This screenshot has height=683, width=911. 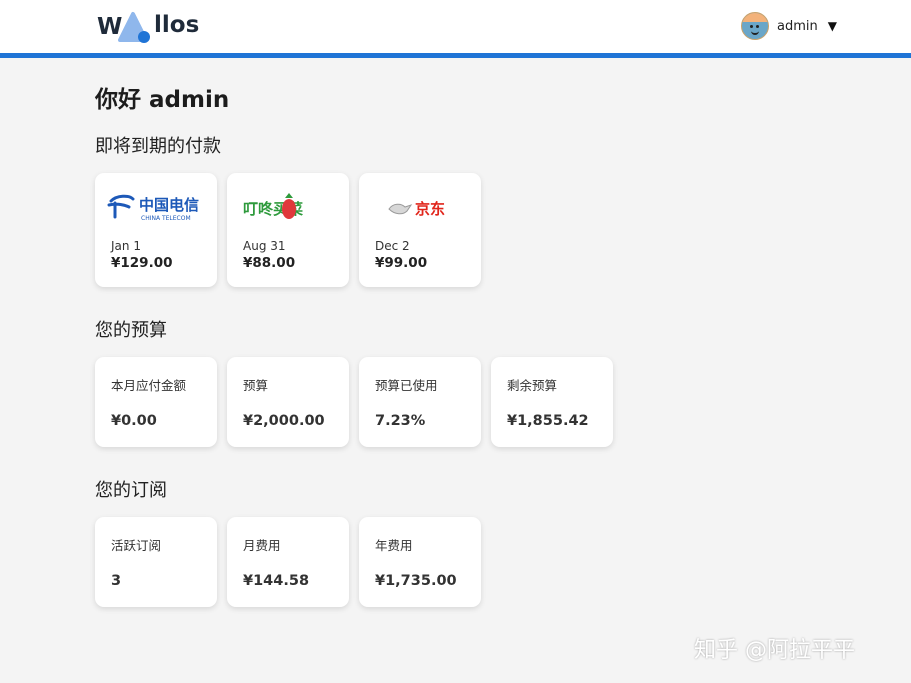 What do you see at coordinates (552, 402) in the screenshot?
I see `budget-card-remaining: 剩余预算 ¥1,855.42` at bounding box center [552, 402].